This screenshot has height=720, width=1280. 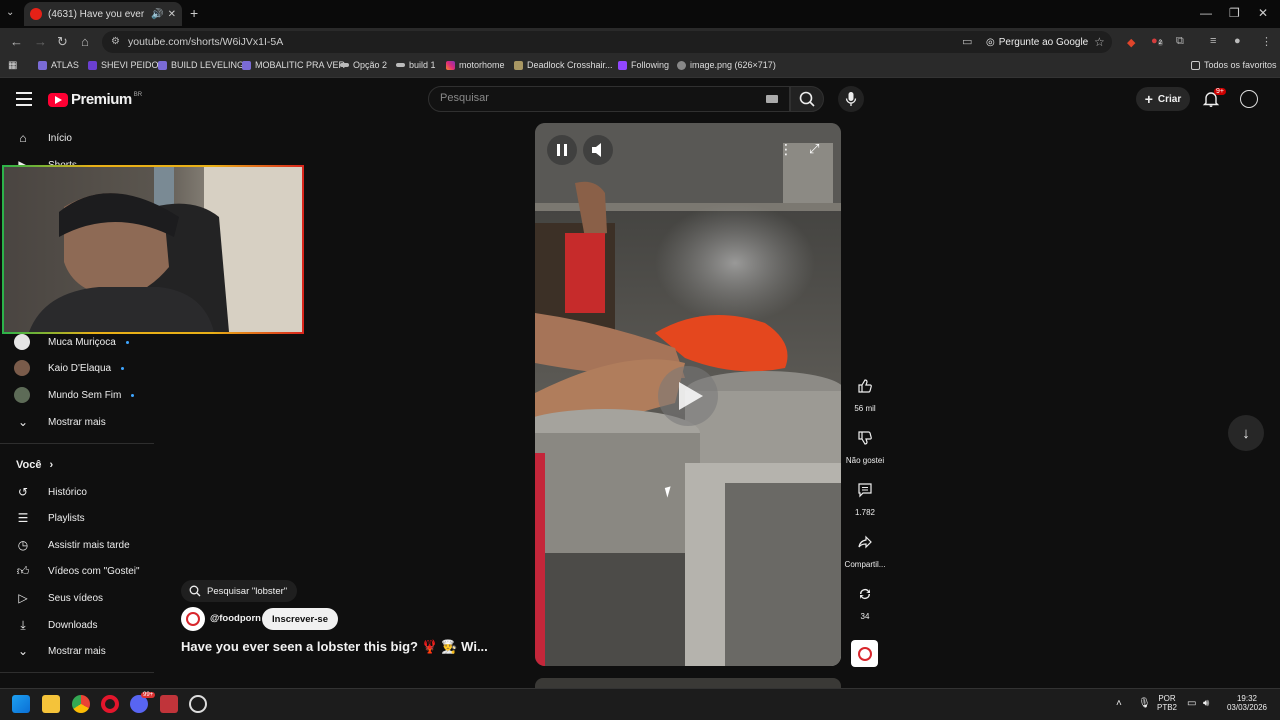 I want to click on download-icon: ⤓, so click(x=23, y=624).